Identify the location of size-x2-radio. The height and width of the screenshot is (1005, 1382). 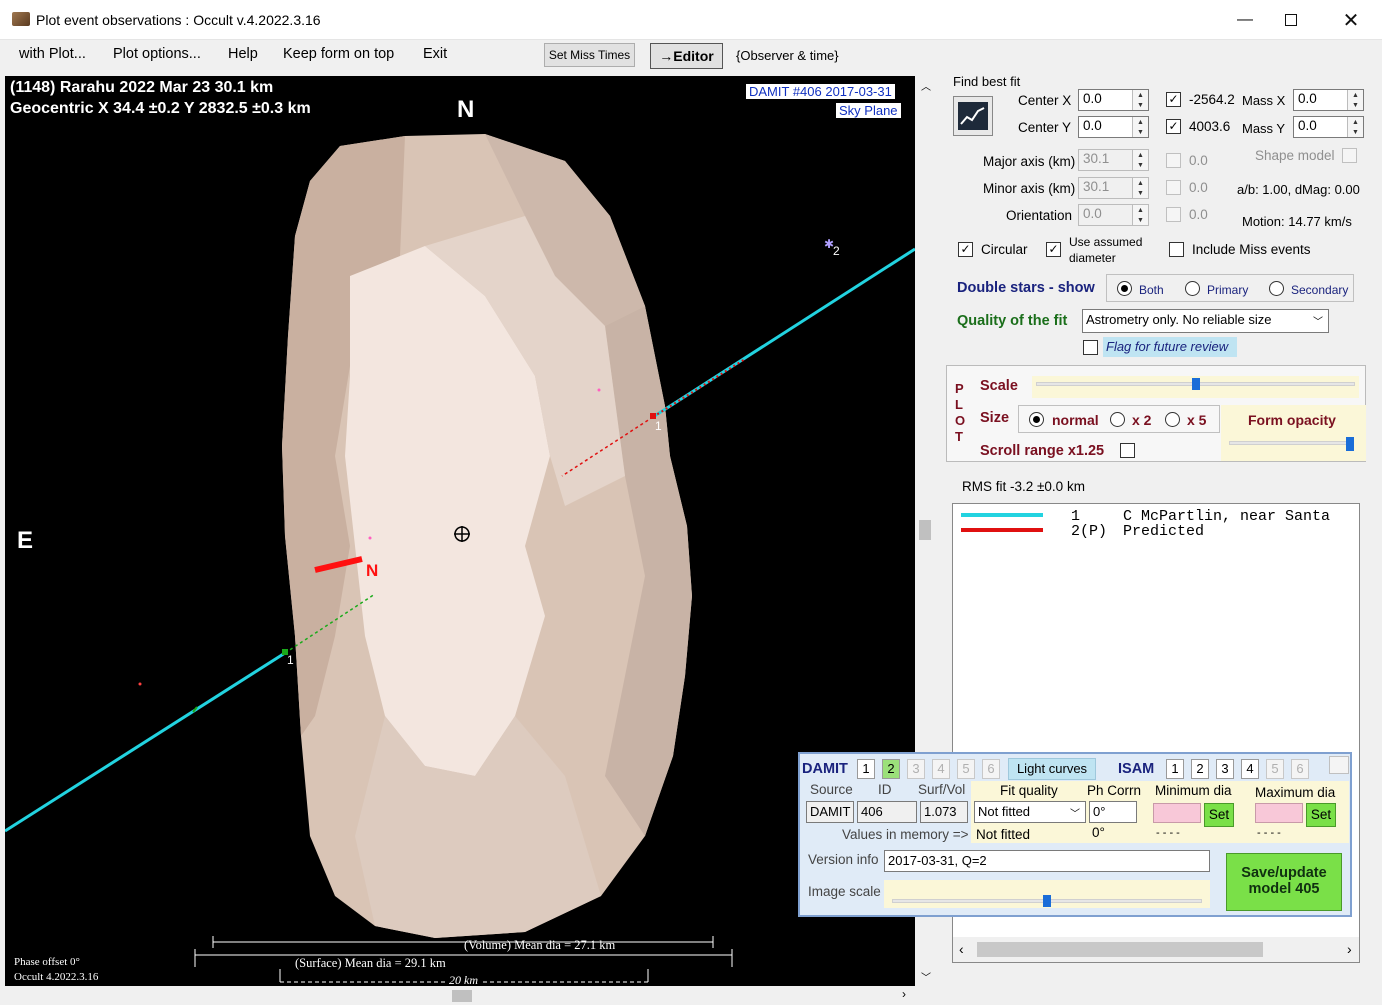
(1117, 419).